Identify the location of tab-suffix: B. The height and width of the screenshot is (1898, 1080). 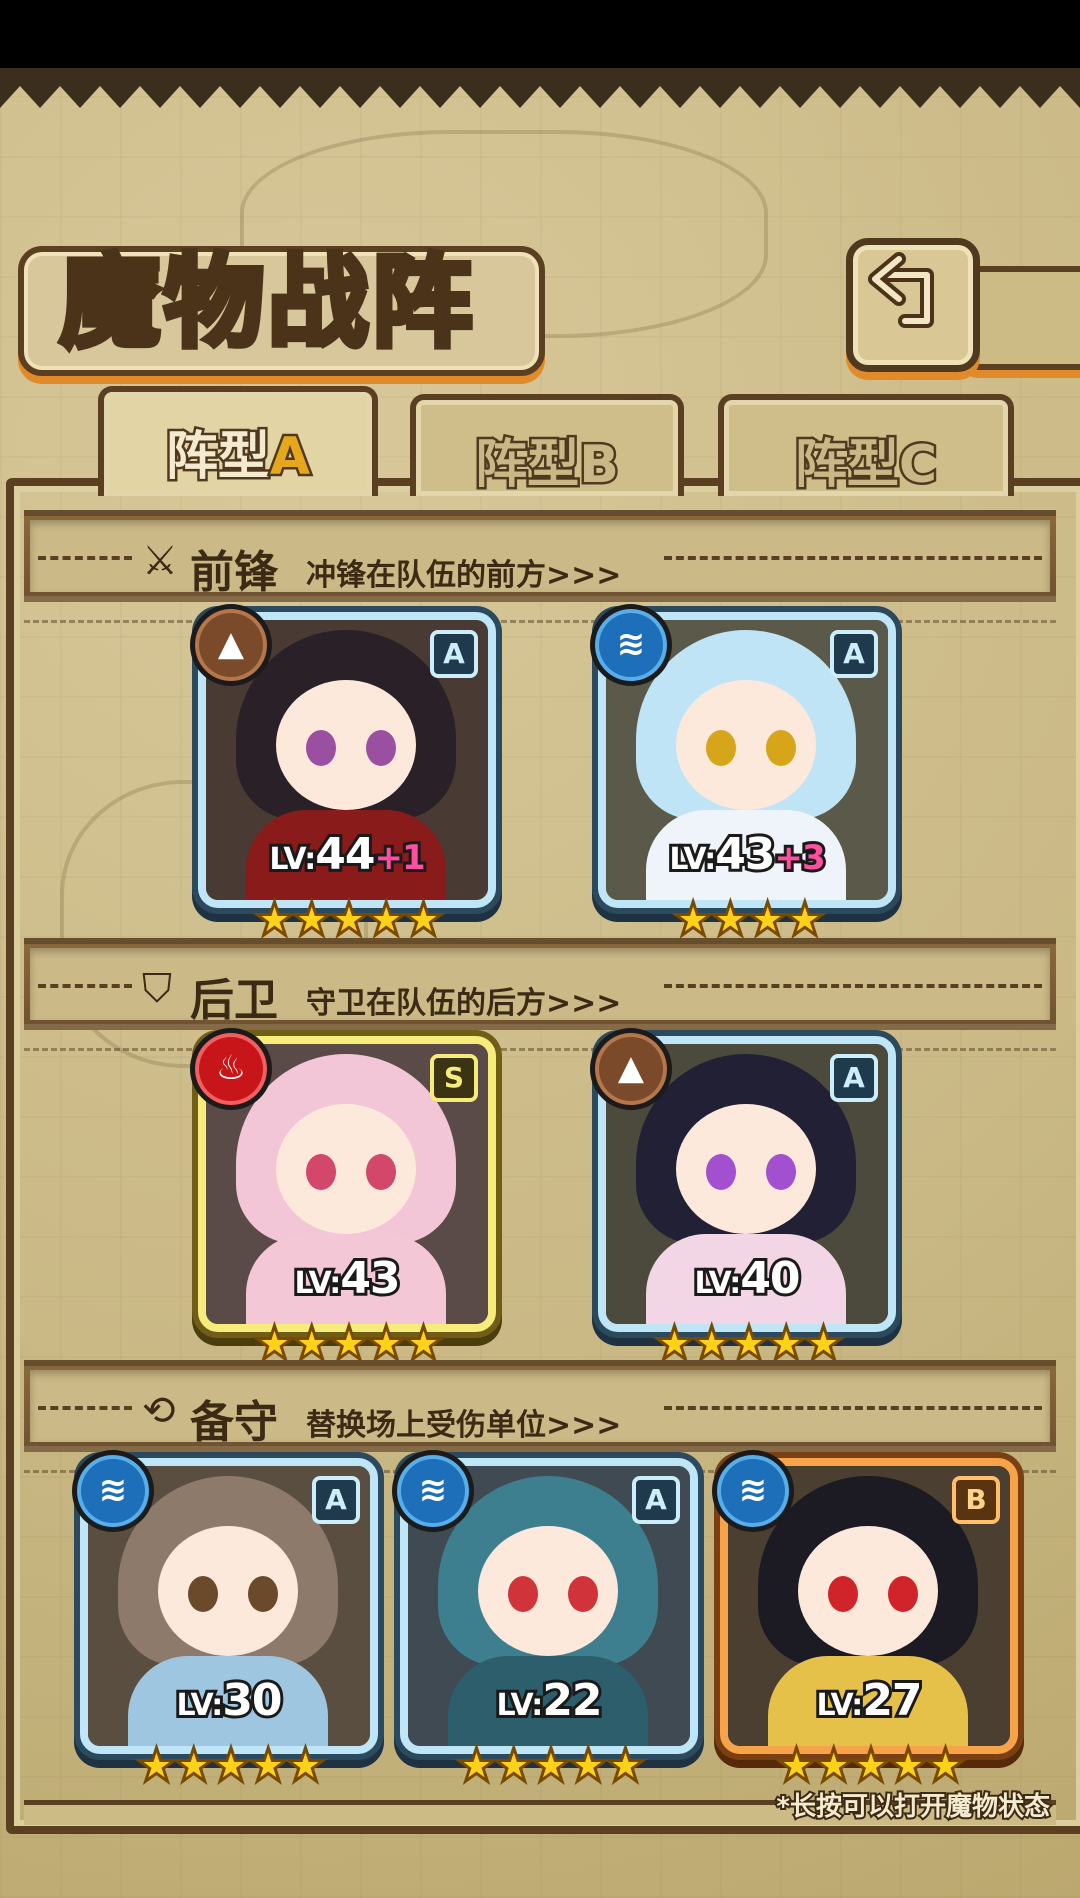
(599, 465).